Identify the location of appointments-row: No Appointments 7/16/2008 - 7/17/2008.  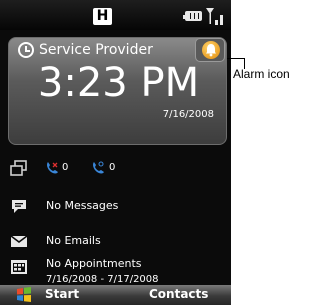
(115, 271).